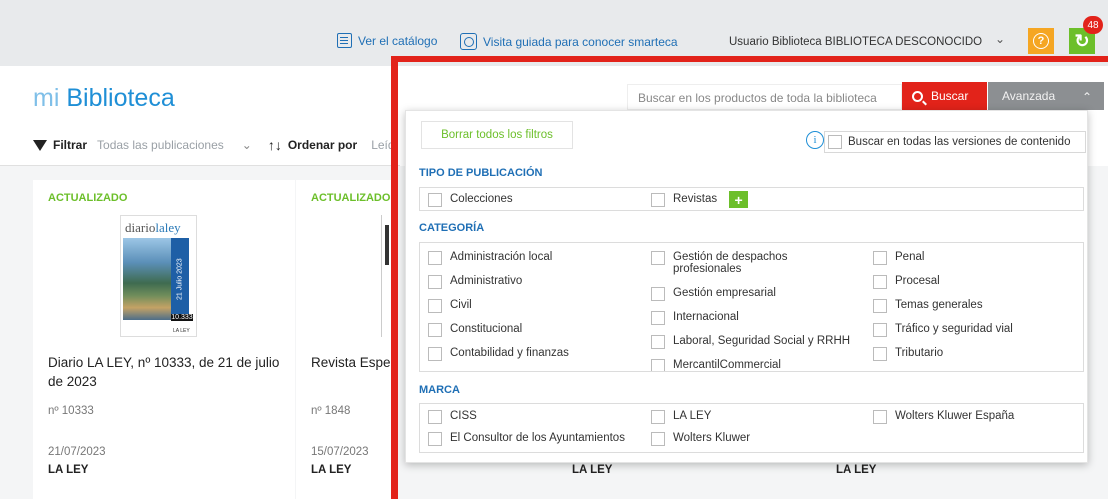  What do you see at coordinates (398, 40) in the screenshot?
I see `catalog-link-label: Ver el catálogo` at bounding box center [398, 40].